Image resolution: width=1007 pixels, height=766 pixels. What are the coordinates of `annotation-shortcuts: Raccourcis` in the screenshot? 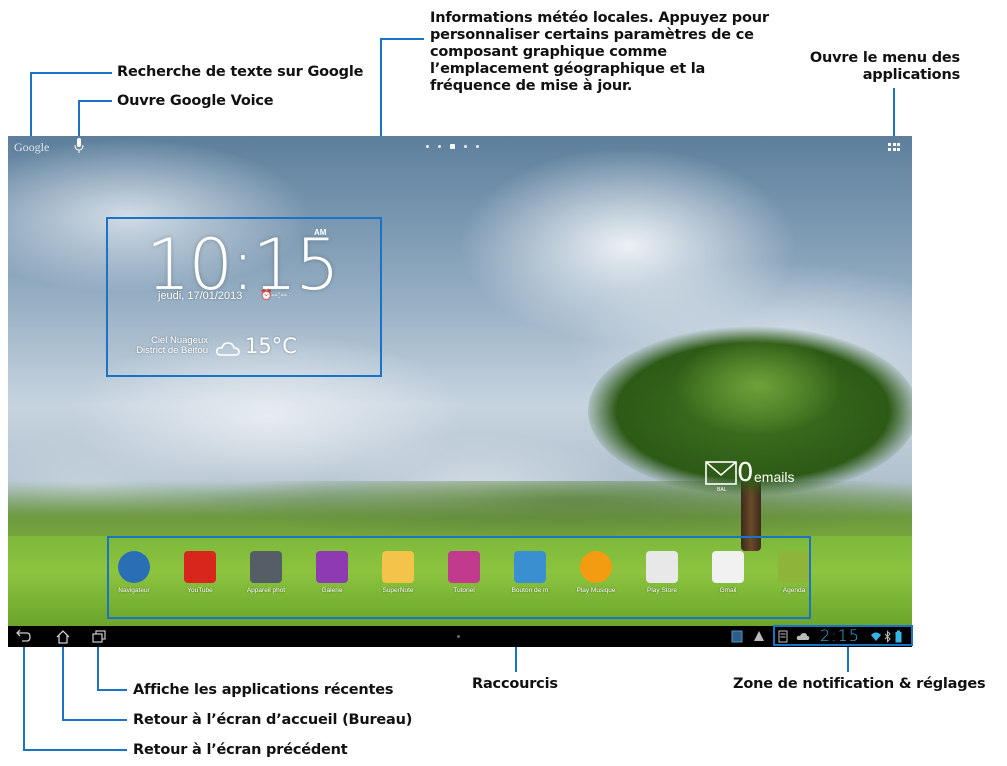 It's located at (515, 684).